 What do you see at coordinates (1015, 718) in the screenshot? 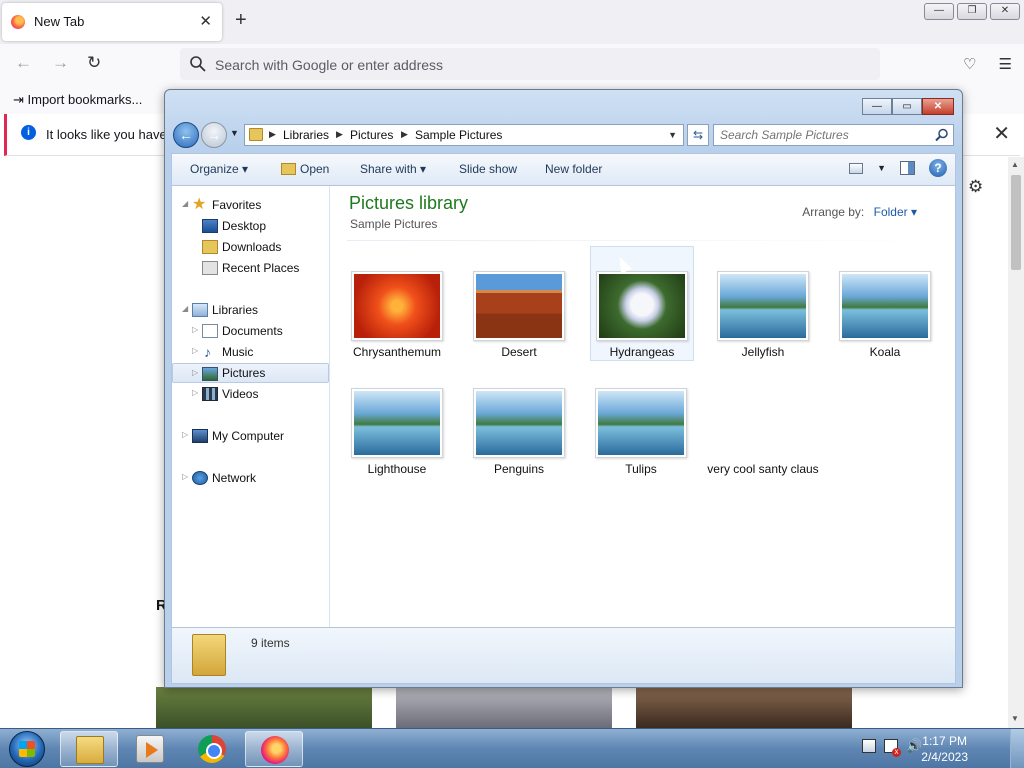
I see `scroll-down-icon: ▼` at bounding box center [1015, 718].